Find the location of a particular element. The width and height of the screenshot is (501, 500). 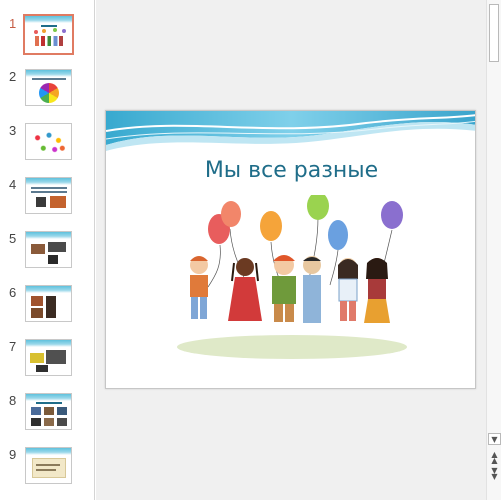

slide-thumbnail-4: 4 is located at coordinates (47, 199).